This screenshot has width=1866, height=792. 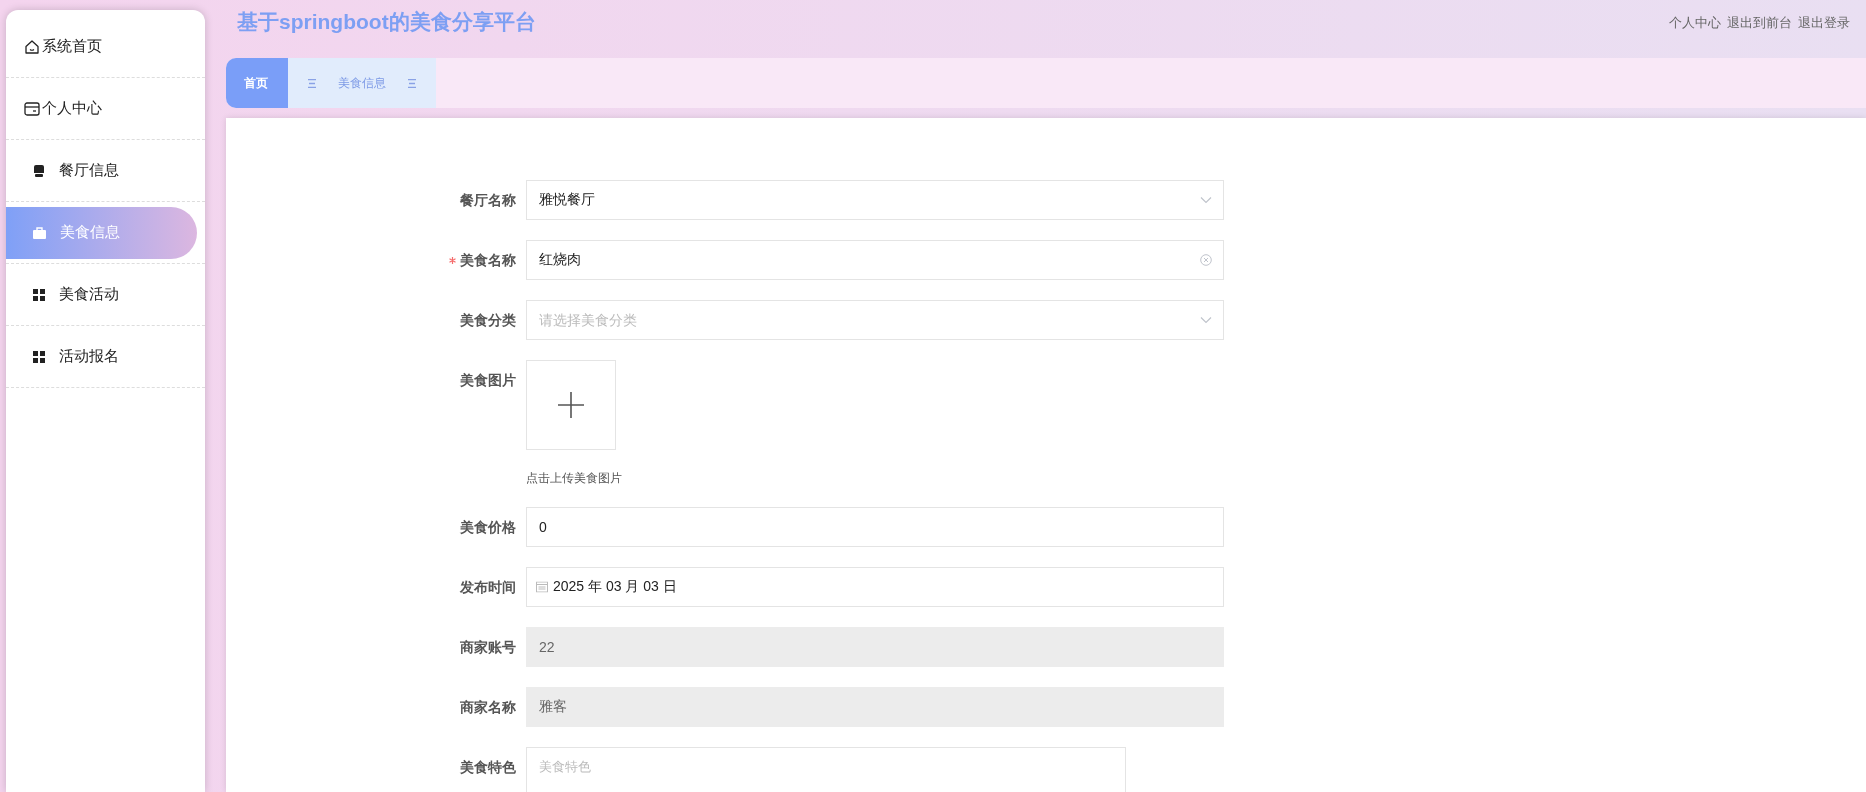 I want to click on upload-button, so click(x=571, y=405).